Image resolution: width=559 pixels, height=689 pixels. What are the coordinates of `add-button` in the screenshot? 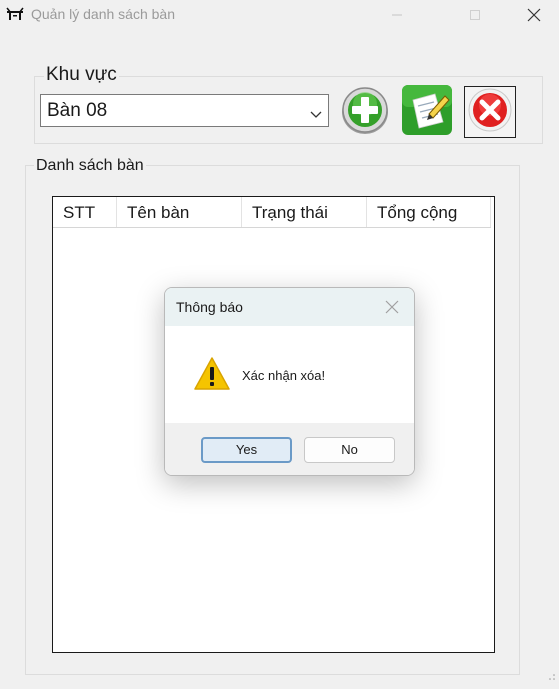 It's located at (365, 112).